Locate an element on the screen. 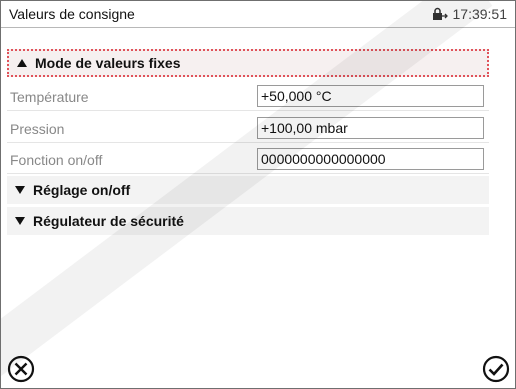 This screenshot has height=389, width=516. clock-time: 17:39:51 is located at coordinates (480, 14).